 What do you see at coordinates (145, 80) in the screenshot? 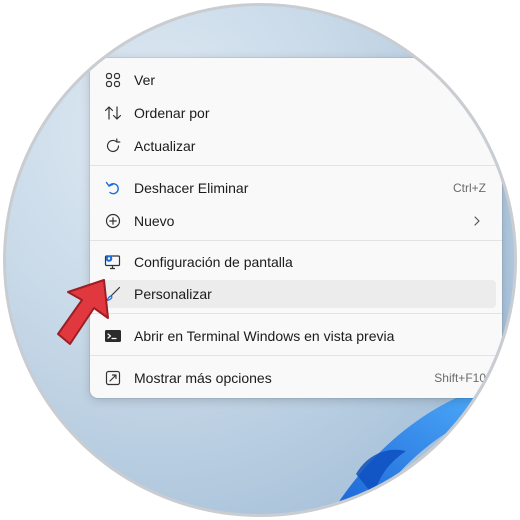
I see `menu-item-label: Ver` at bounding box center [145, 80].